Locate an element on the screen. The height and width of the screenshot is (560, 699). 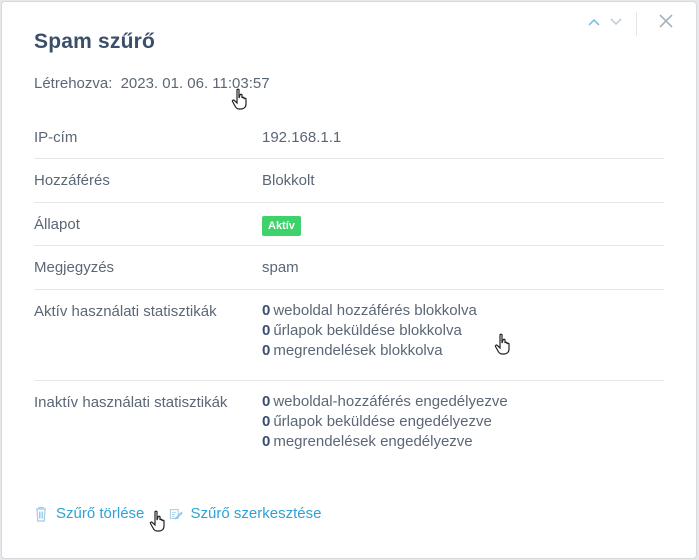
detail-label: Inaktív használati statisztikák is located at coordinates (131, 402).